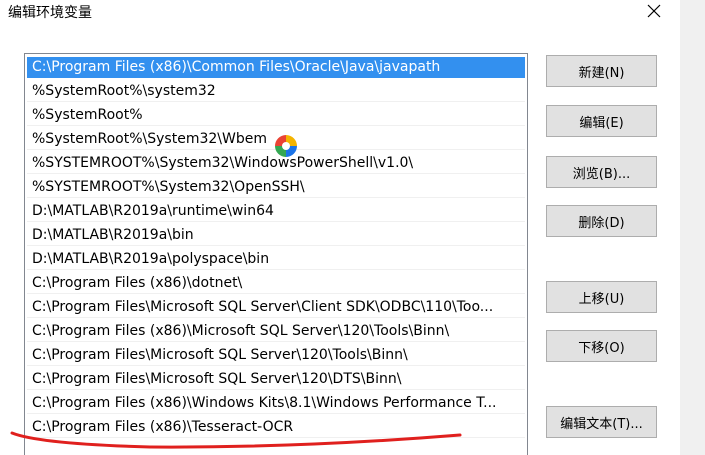 The height and width of the screenshot is (455, 705). What do you see at coordinates (601, 221) in the screenshot?
I see `delete-button: 删除(D)` at bounding box center [601, 221].